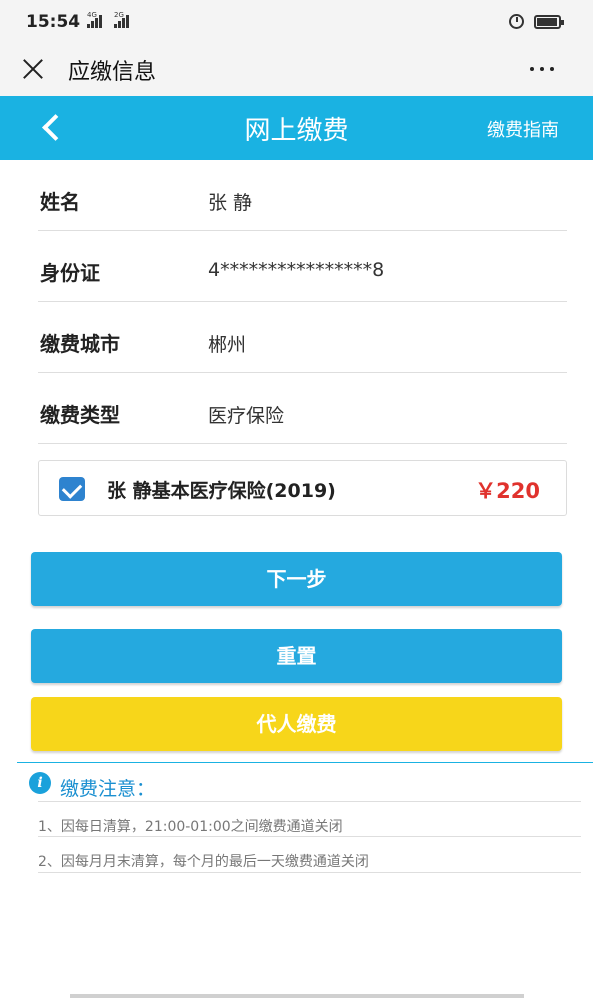 This screenshot has height=998, width=593. What do you see at coordinates (302, 195) in the screenshot?
I see `field-name: 姓名 张 静` at bounding box center [302, 195].